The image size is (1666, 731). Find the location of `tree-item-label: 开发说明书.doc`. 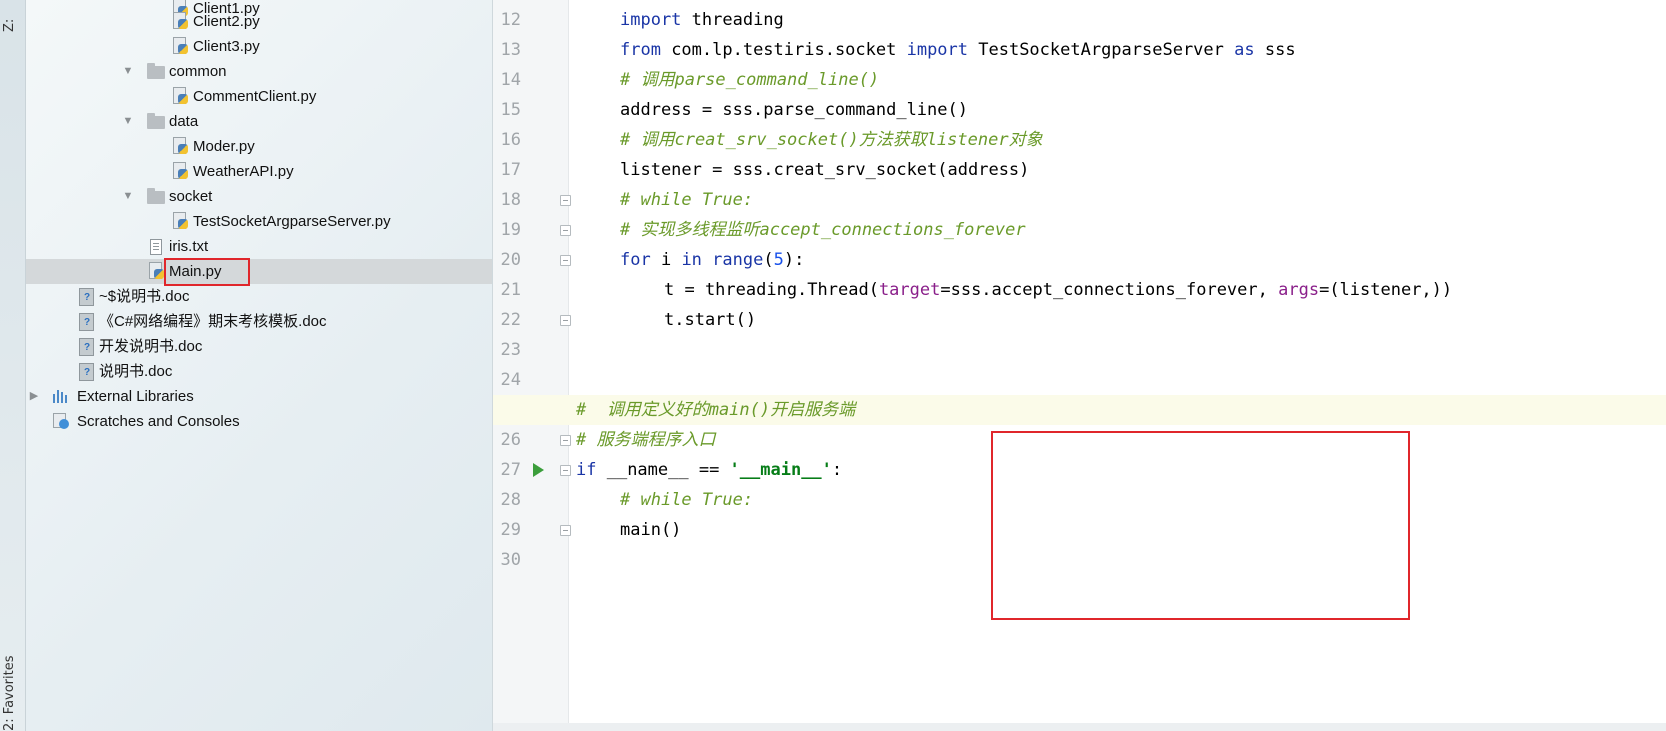

tree-item-label: 开发说明书.doc is located at coordinates (151, 346).